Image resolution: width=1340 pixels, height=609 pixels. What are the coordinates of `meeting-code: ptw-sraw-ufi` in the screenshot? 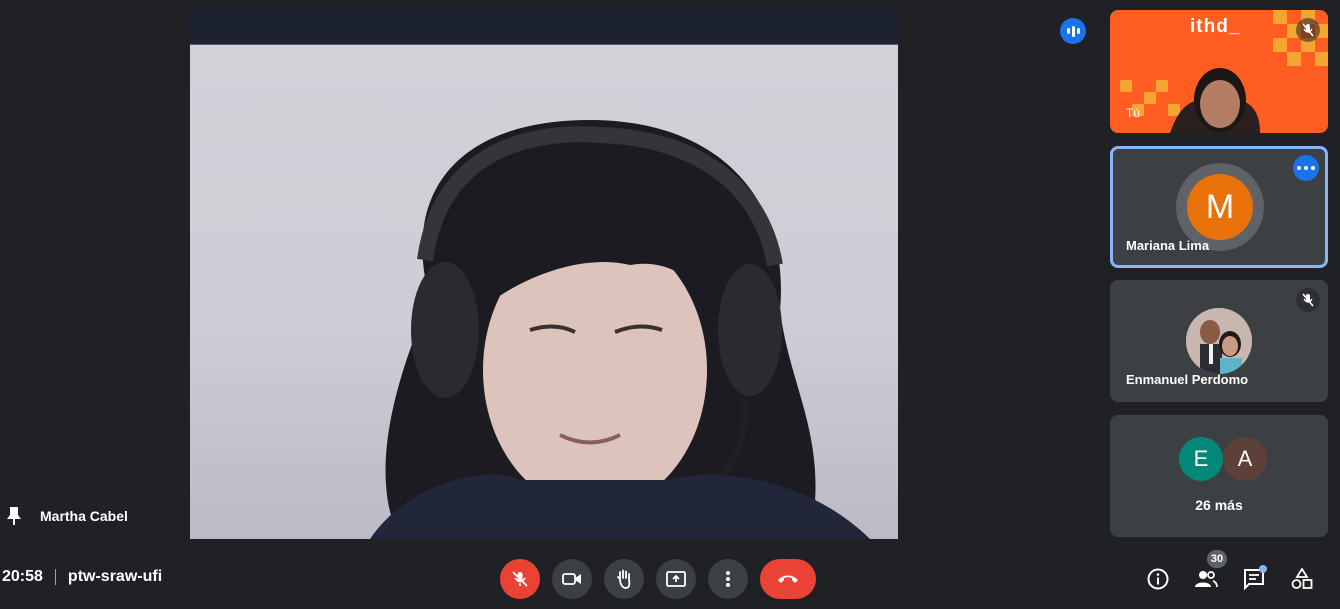 It's located at (115, 576).